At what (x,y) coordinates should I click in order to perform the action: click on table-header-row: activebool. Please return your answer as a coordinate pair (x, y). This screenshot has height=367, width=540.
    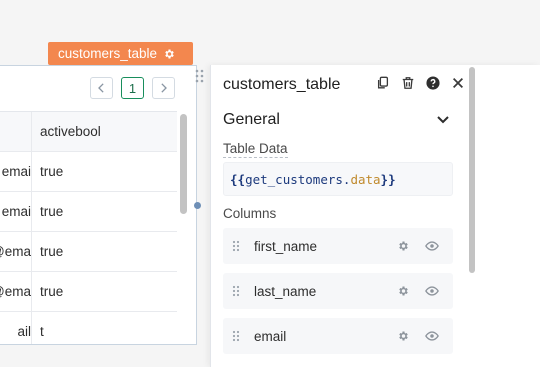
    Looking at the image, I should click on (88, 132).